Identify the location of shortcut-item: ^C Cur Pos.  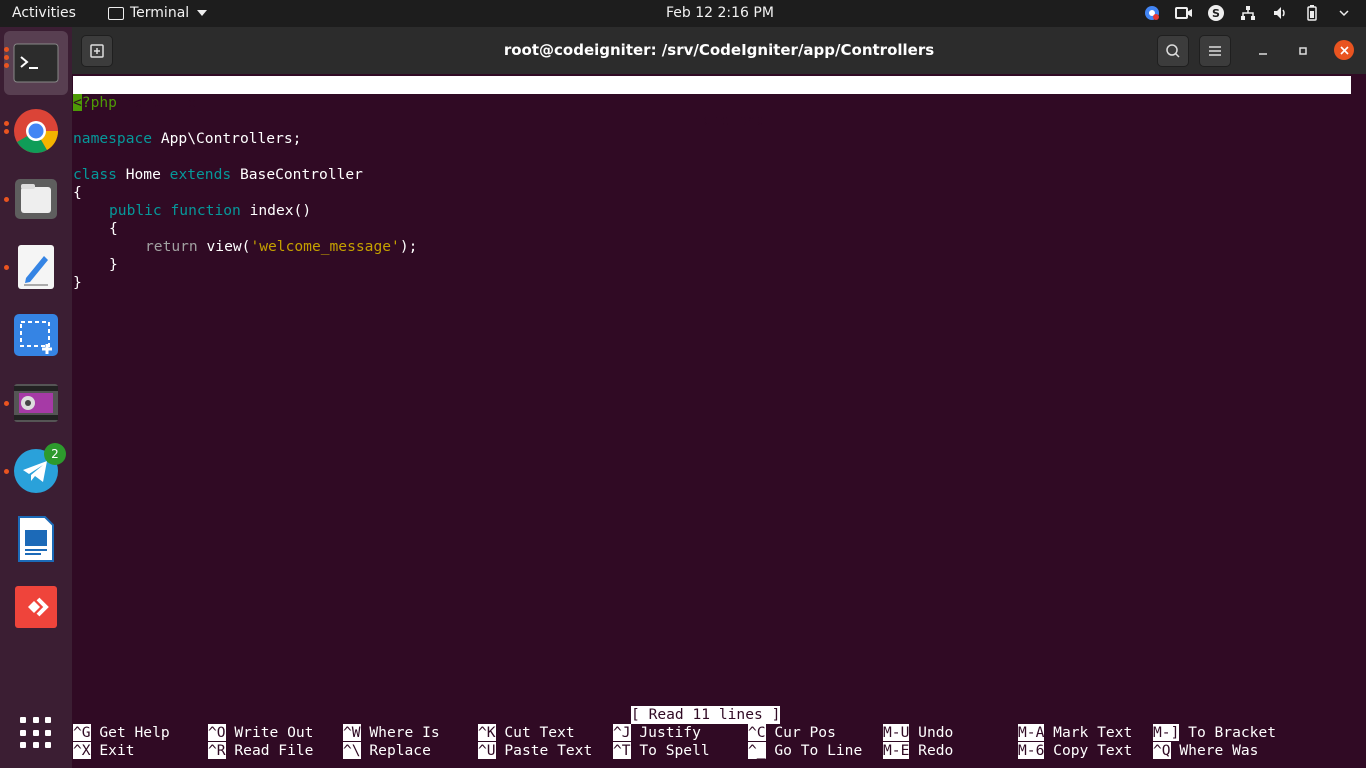
(792, 733).